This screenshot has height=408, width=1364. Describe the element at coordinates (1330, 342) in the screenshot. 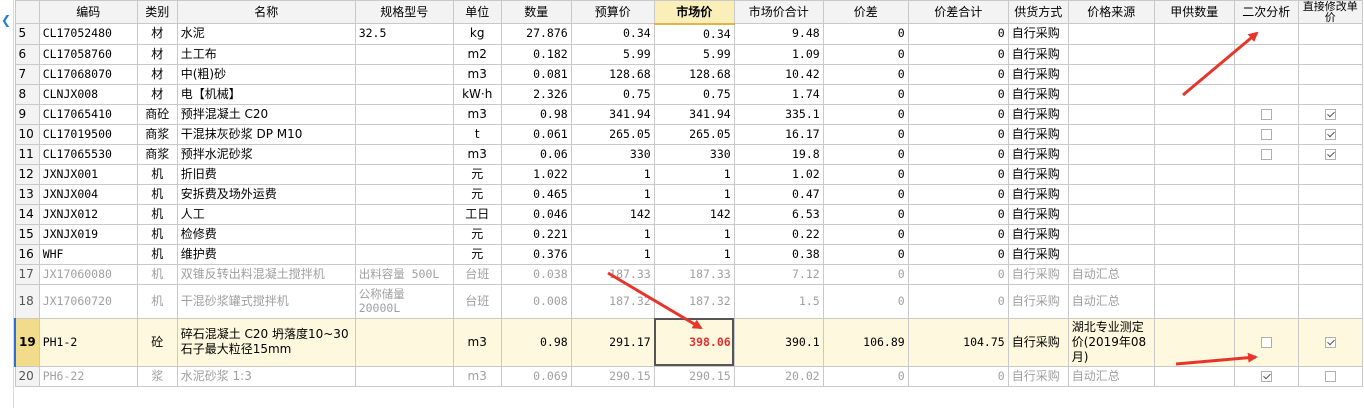

I see `direct-edit-price-checkbox` at that location.